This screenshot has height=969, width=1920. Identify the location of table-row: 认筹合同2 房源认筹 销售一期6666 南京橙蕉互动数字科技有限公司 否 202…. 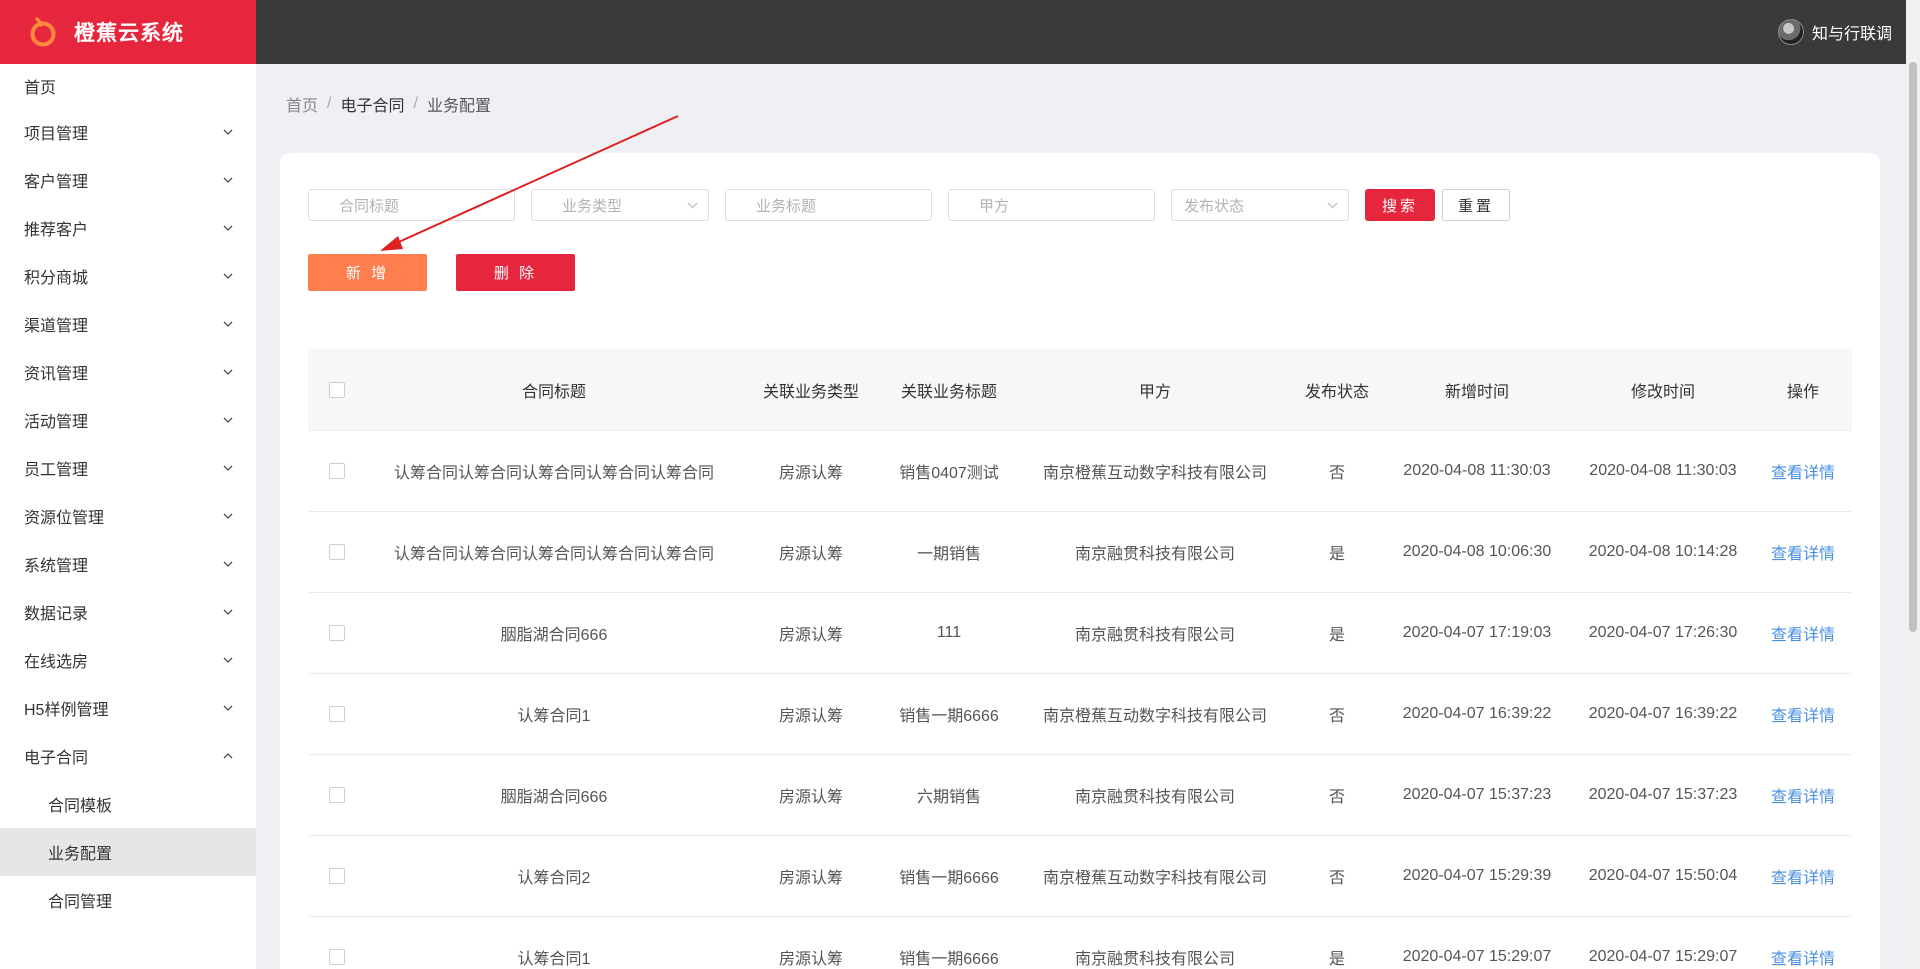
(1080, 876).